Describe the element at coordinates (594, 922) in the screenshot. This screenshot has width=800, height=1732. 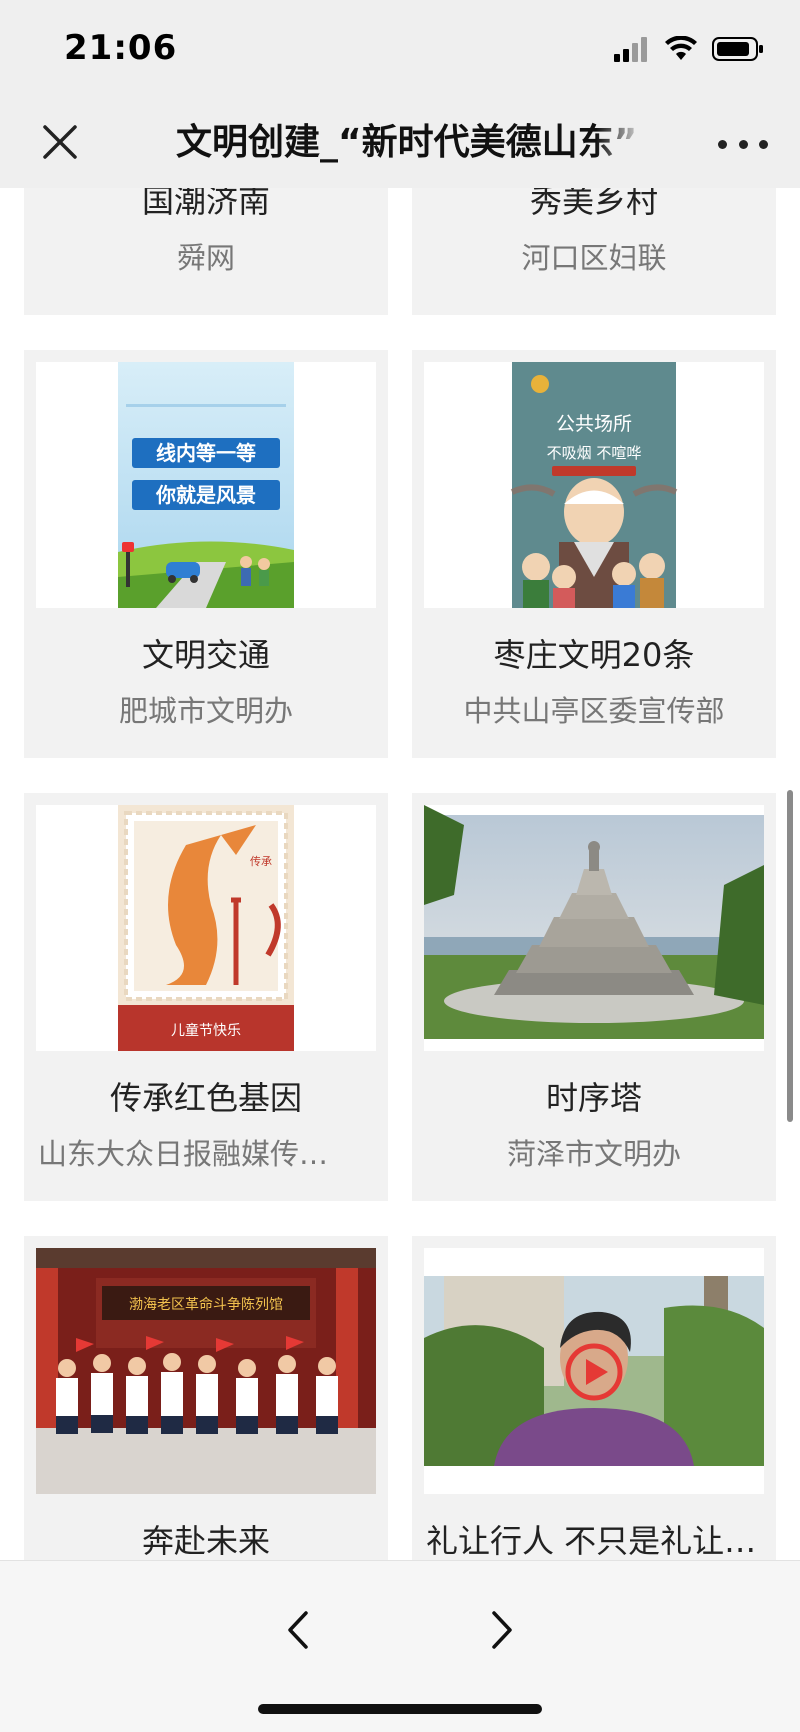
I see `pagoda-photo-image` at that location.